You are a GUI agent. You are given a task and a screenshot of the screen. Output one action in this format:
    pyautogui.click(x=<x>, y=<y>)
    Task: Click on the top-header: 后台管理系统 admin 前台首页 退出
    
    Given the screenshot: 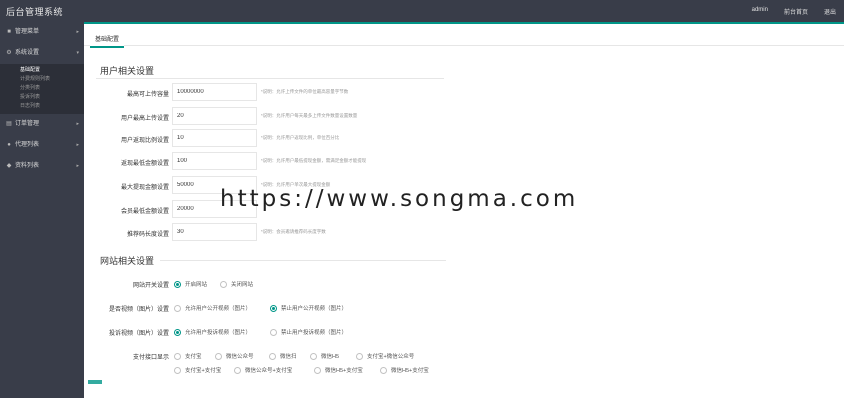 What is the action you would take?
    pyautogui.click(x=422, y=11)
    